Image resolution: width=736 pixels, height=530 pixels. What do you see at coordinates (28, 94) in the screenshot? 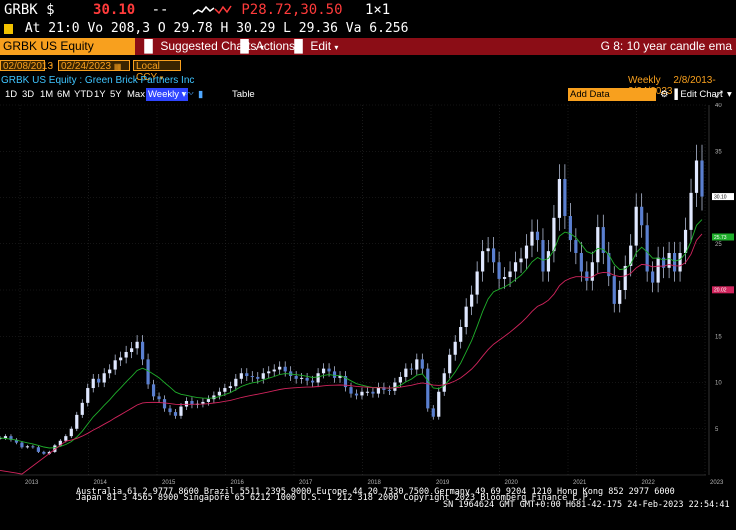
I see `period-3d: 3D` at bounding box center [28, 94].